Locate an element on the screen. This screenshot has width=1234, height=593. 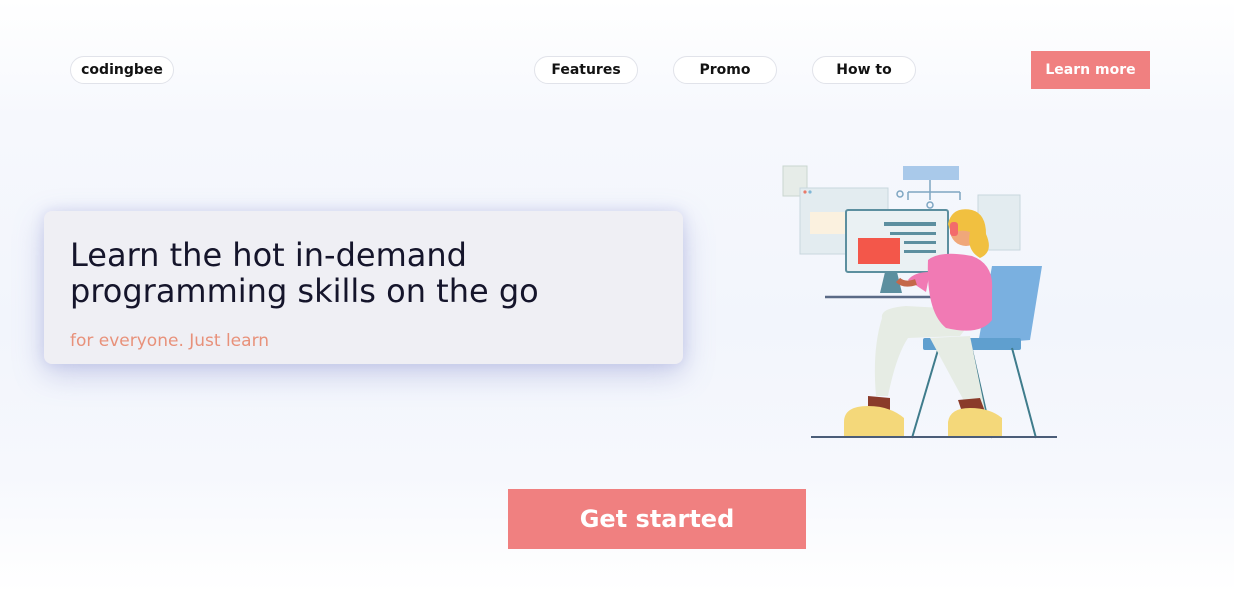
nav-promo: Promo is located at coordinates (725, 70).